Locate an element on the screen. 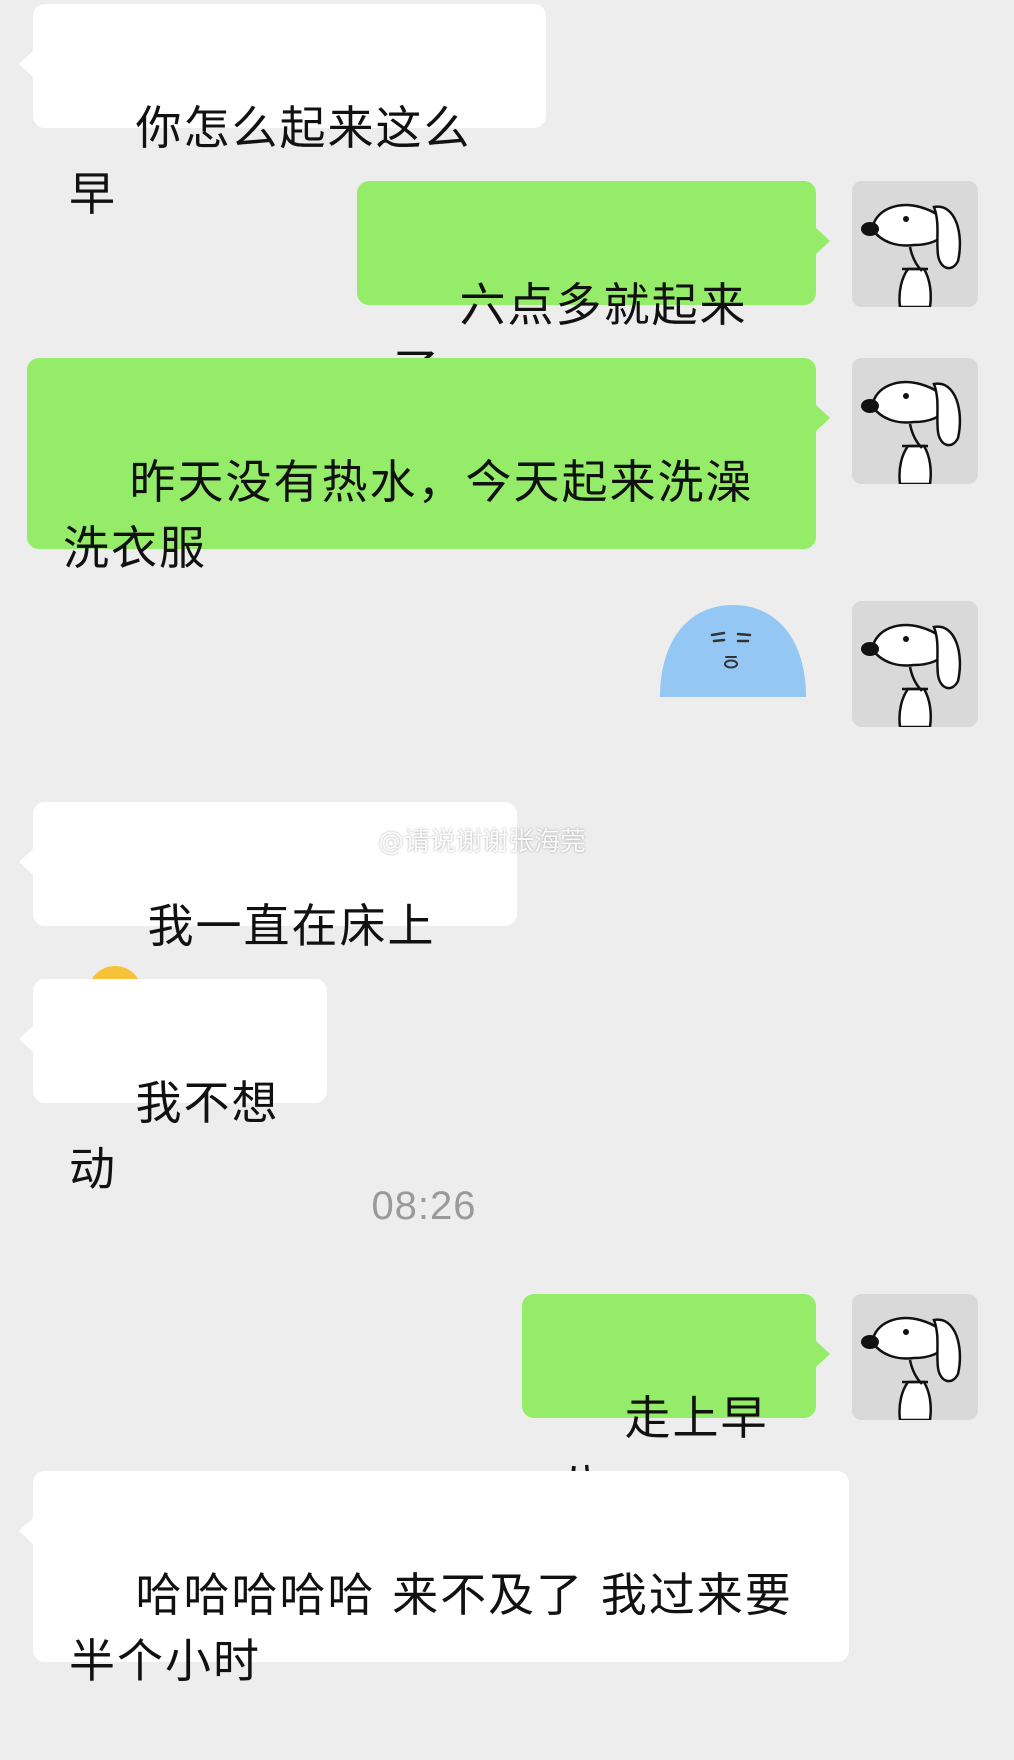  watermark-text: @请说谢谢张海莞 is located at coordinates (482, 842).